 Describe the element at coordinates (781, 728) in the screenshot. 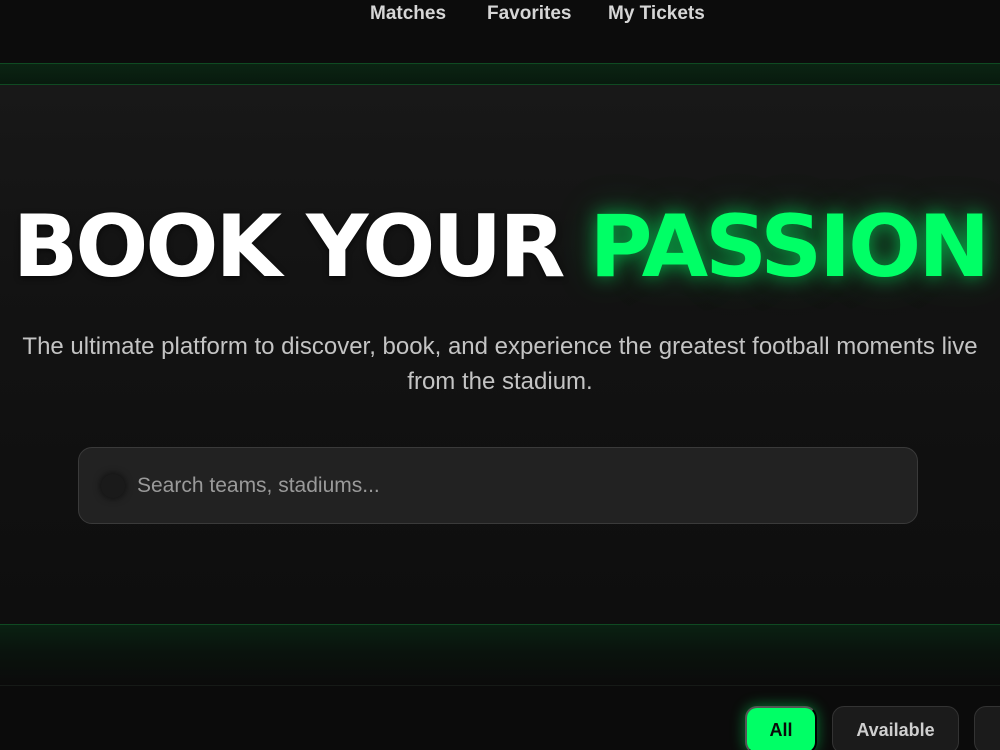

I see `filter-all-button: All` at that location.